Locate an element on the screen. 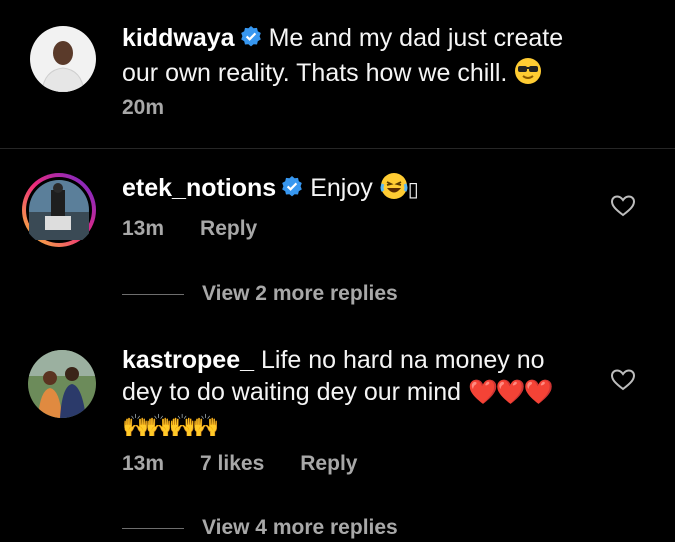  comment-body-line2: our own reality. Thats how we chill. is located at coordinates (315, 73).